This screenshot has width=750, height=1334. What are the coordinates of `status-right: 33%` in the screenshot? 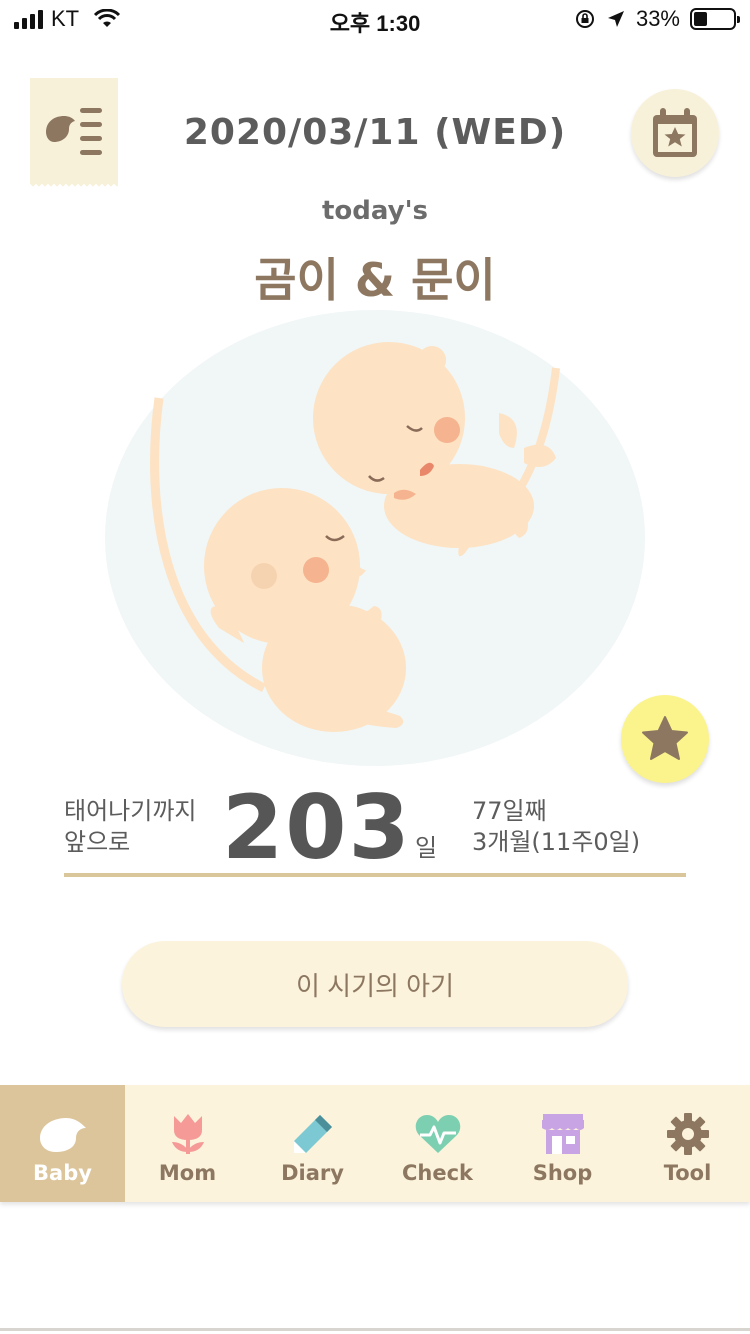 It's located at (657, 19).